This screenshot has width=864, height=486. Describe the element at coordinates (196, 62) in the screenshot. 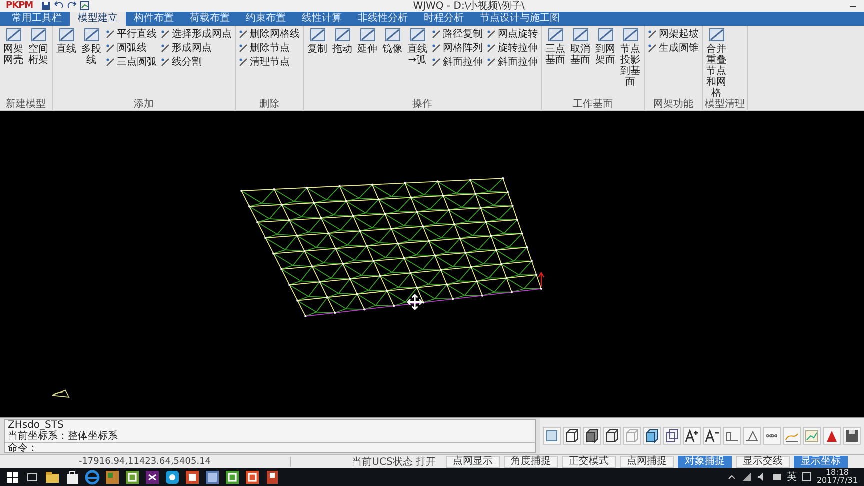

I see `ribbon-button: 线分割` at that location.